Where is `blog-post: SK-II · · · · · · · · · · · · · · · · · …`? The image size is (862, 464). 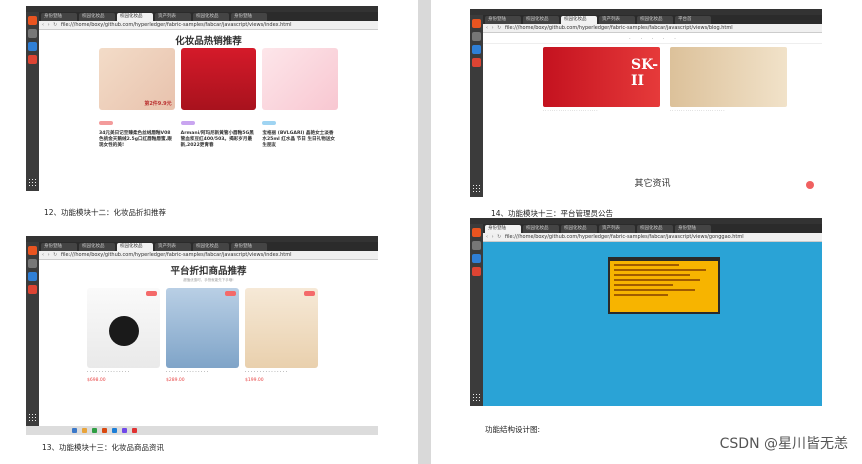
blog-post: SK-II · · · · · · · · · · · · · · · · · … is located at coordinates (601, 80).